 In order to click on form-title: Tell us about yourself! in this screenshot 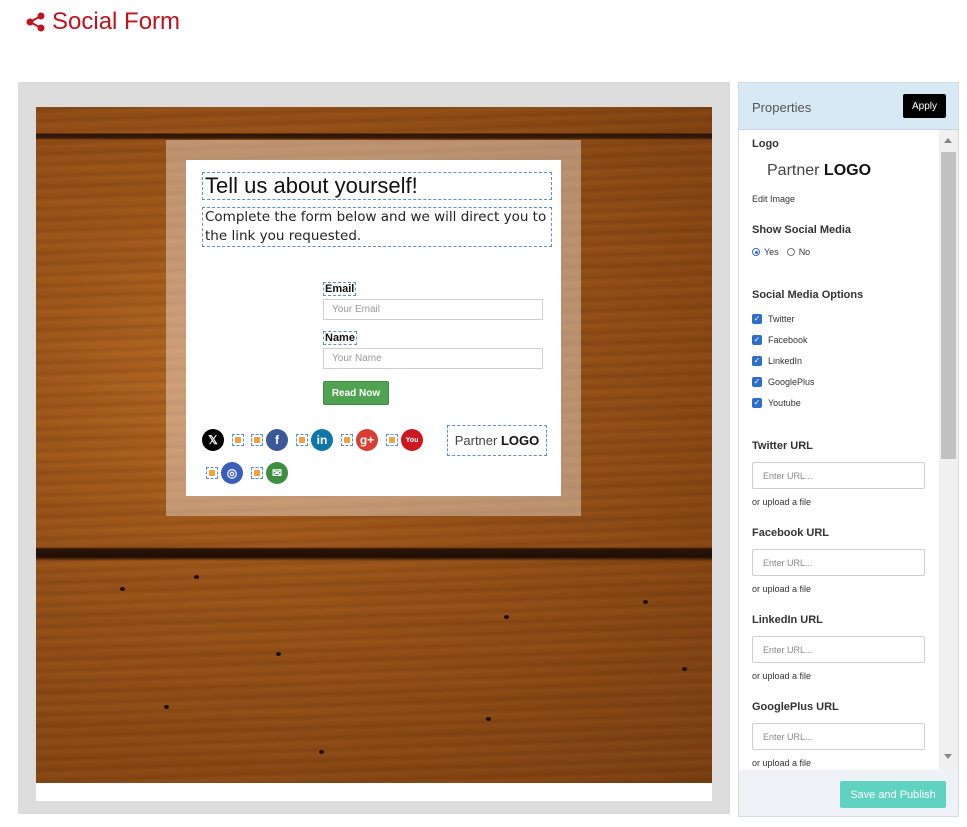, I will do `click(377, 186)`.